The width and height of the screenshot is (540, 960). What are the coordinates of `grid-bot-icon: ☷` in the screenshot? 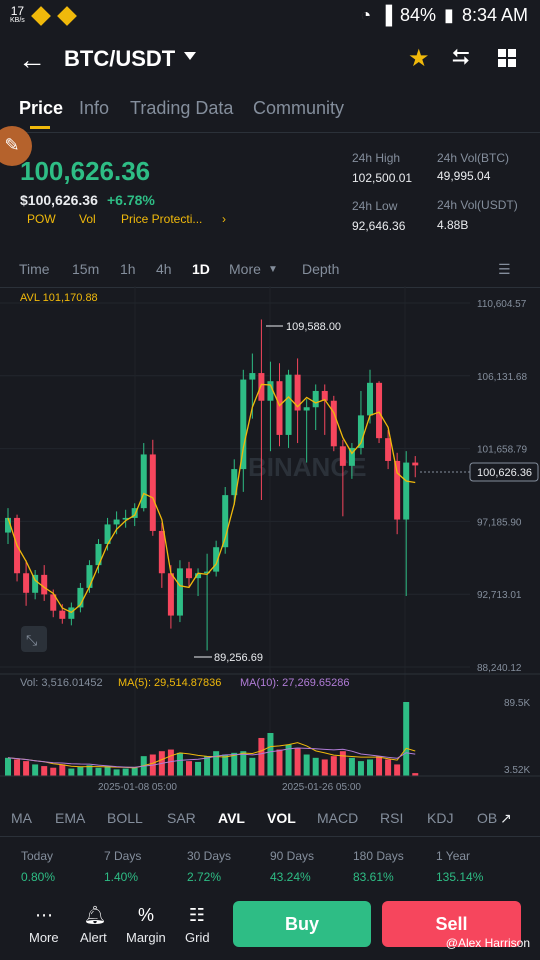 It's located at (197, 915).